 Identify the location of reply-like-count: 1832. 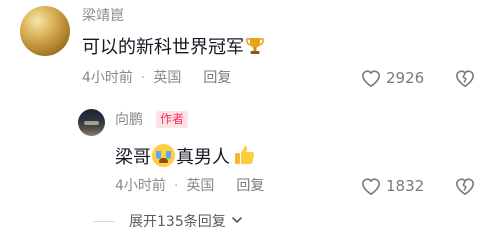
(405, 186).